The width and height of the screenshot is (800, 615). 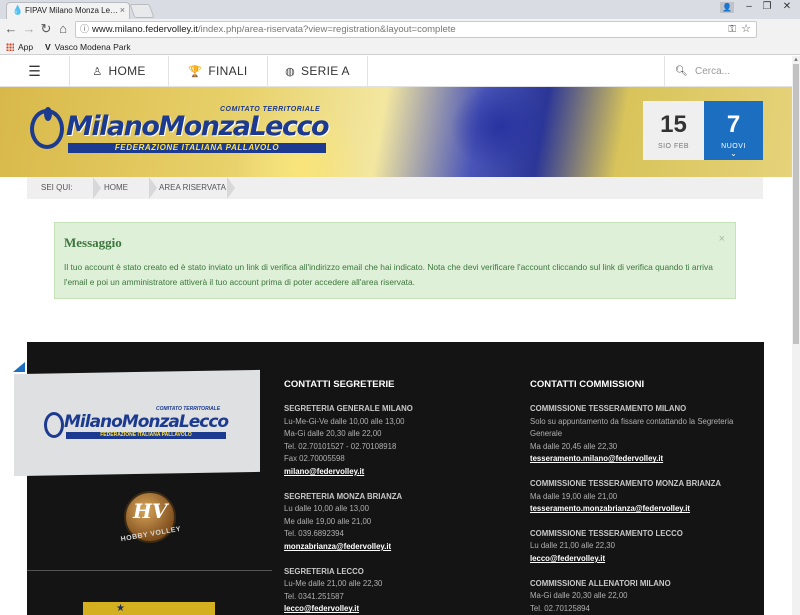 I want to click on contact-line: Lu dalle 21,00 alle 22,30, so click(x=572, y=546).